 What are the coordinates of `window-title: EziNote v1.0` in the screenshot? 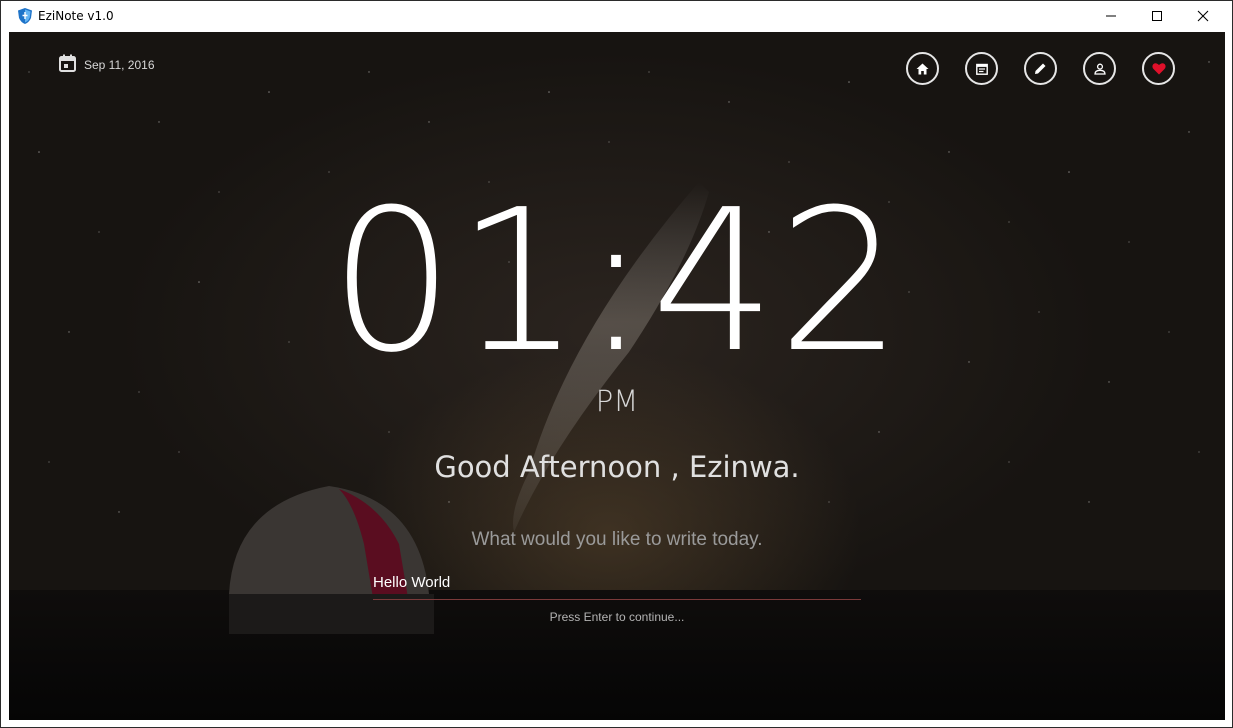 It's located at (76, 16).